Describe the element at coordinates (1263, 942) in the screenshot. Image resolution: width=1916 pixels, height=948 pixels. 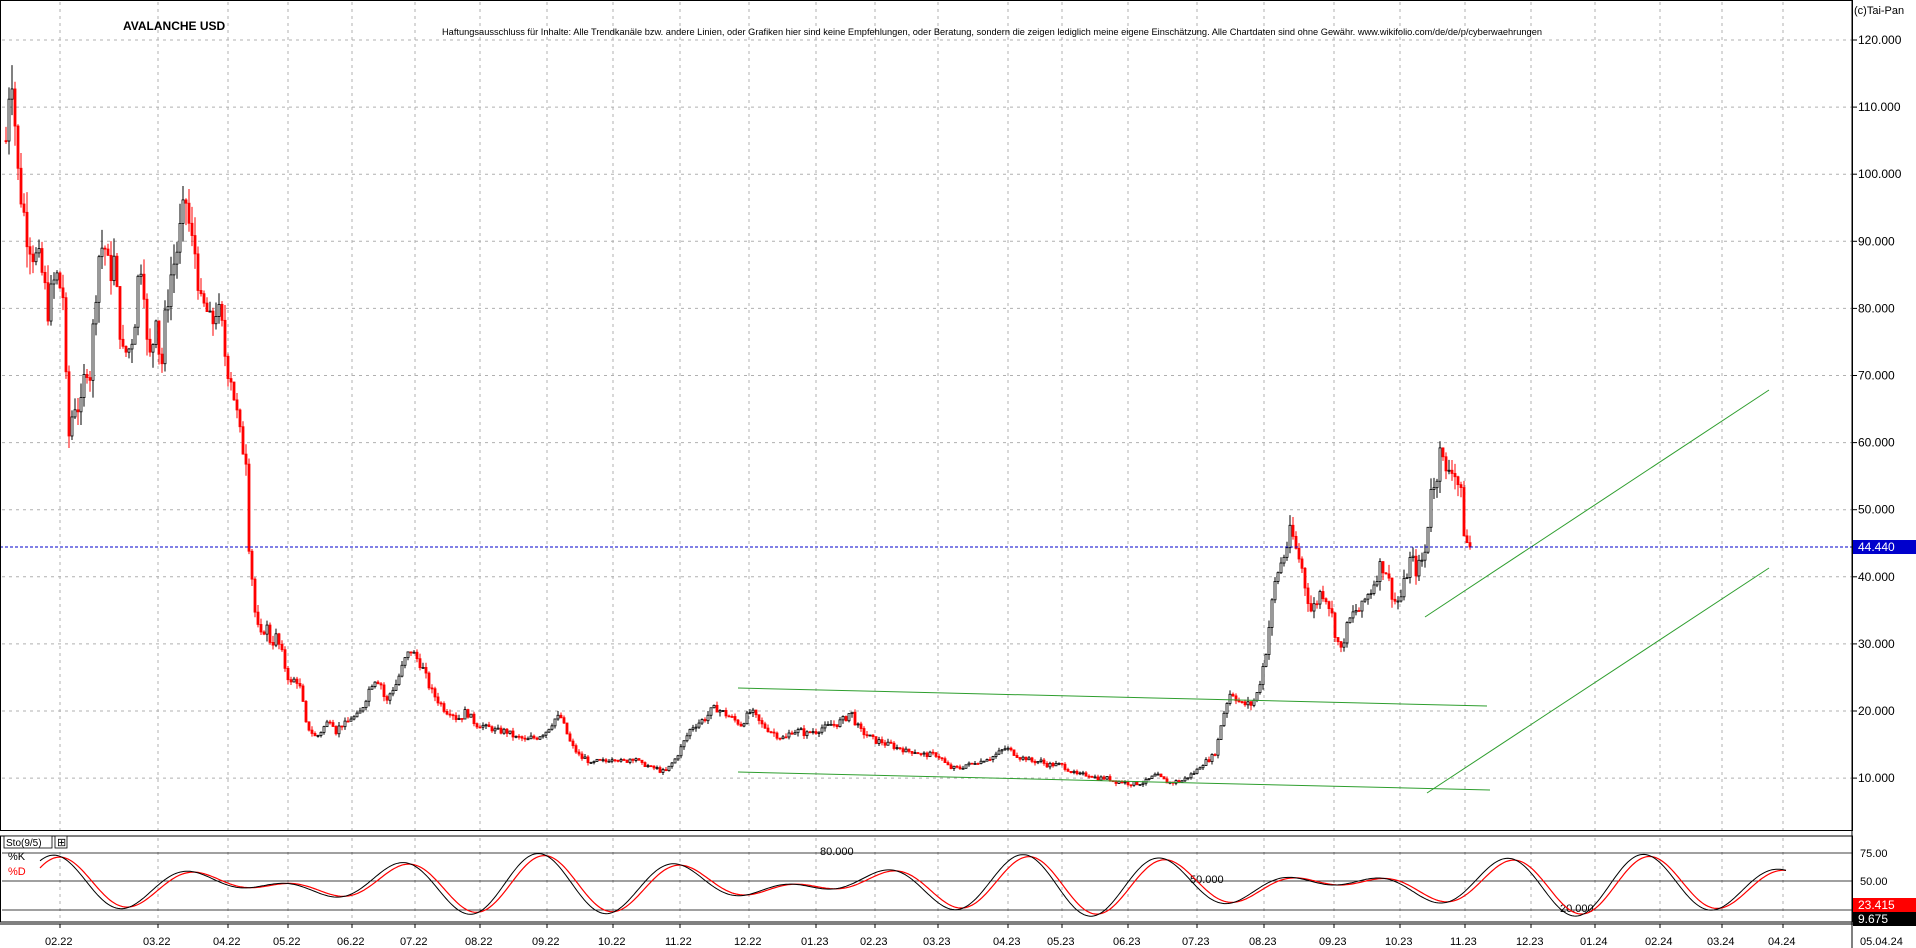
I see `x-tick-label: 08.23` at that location.